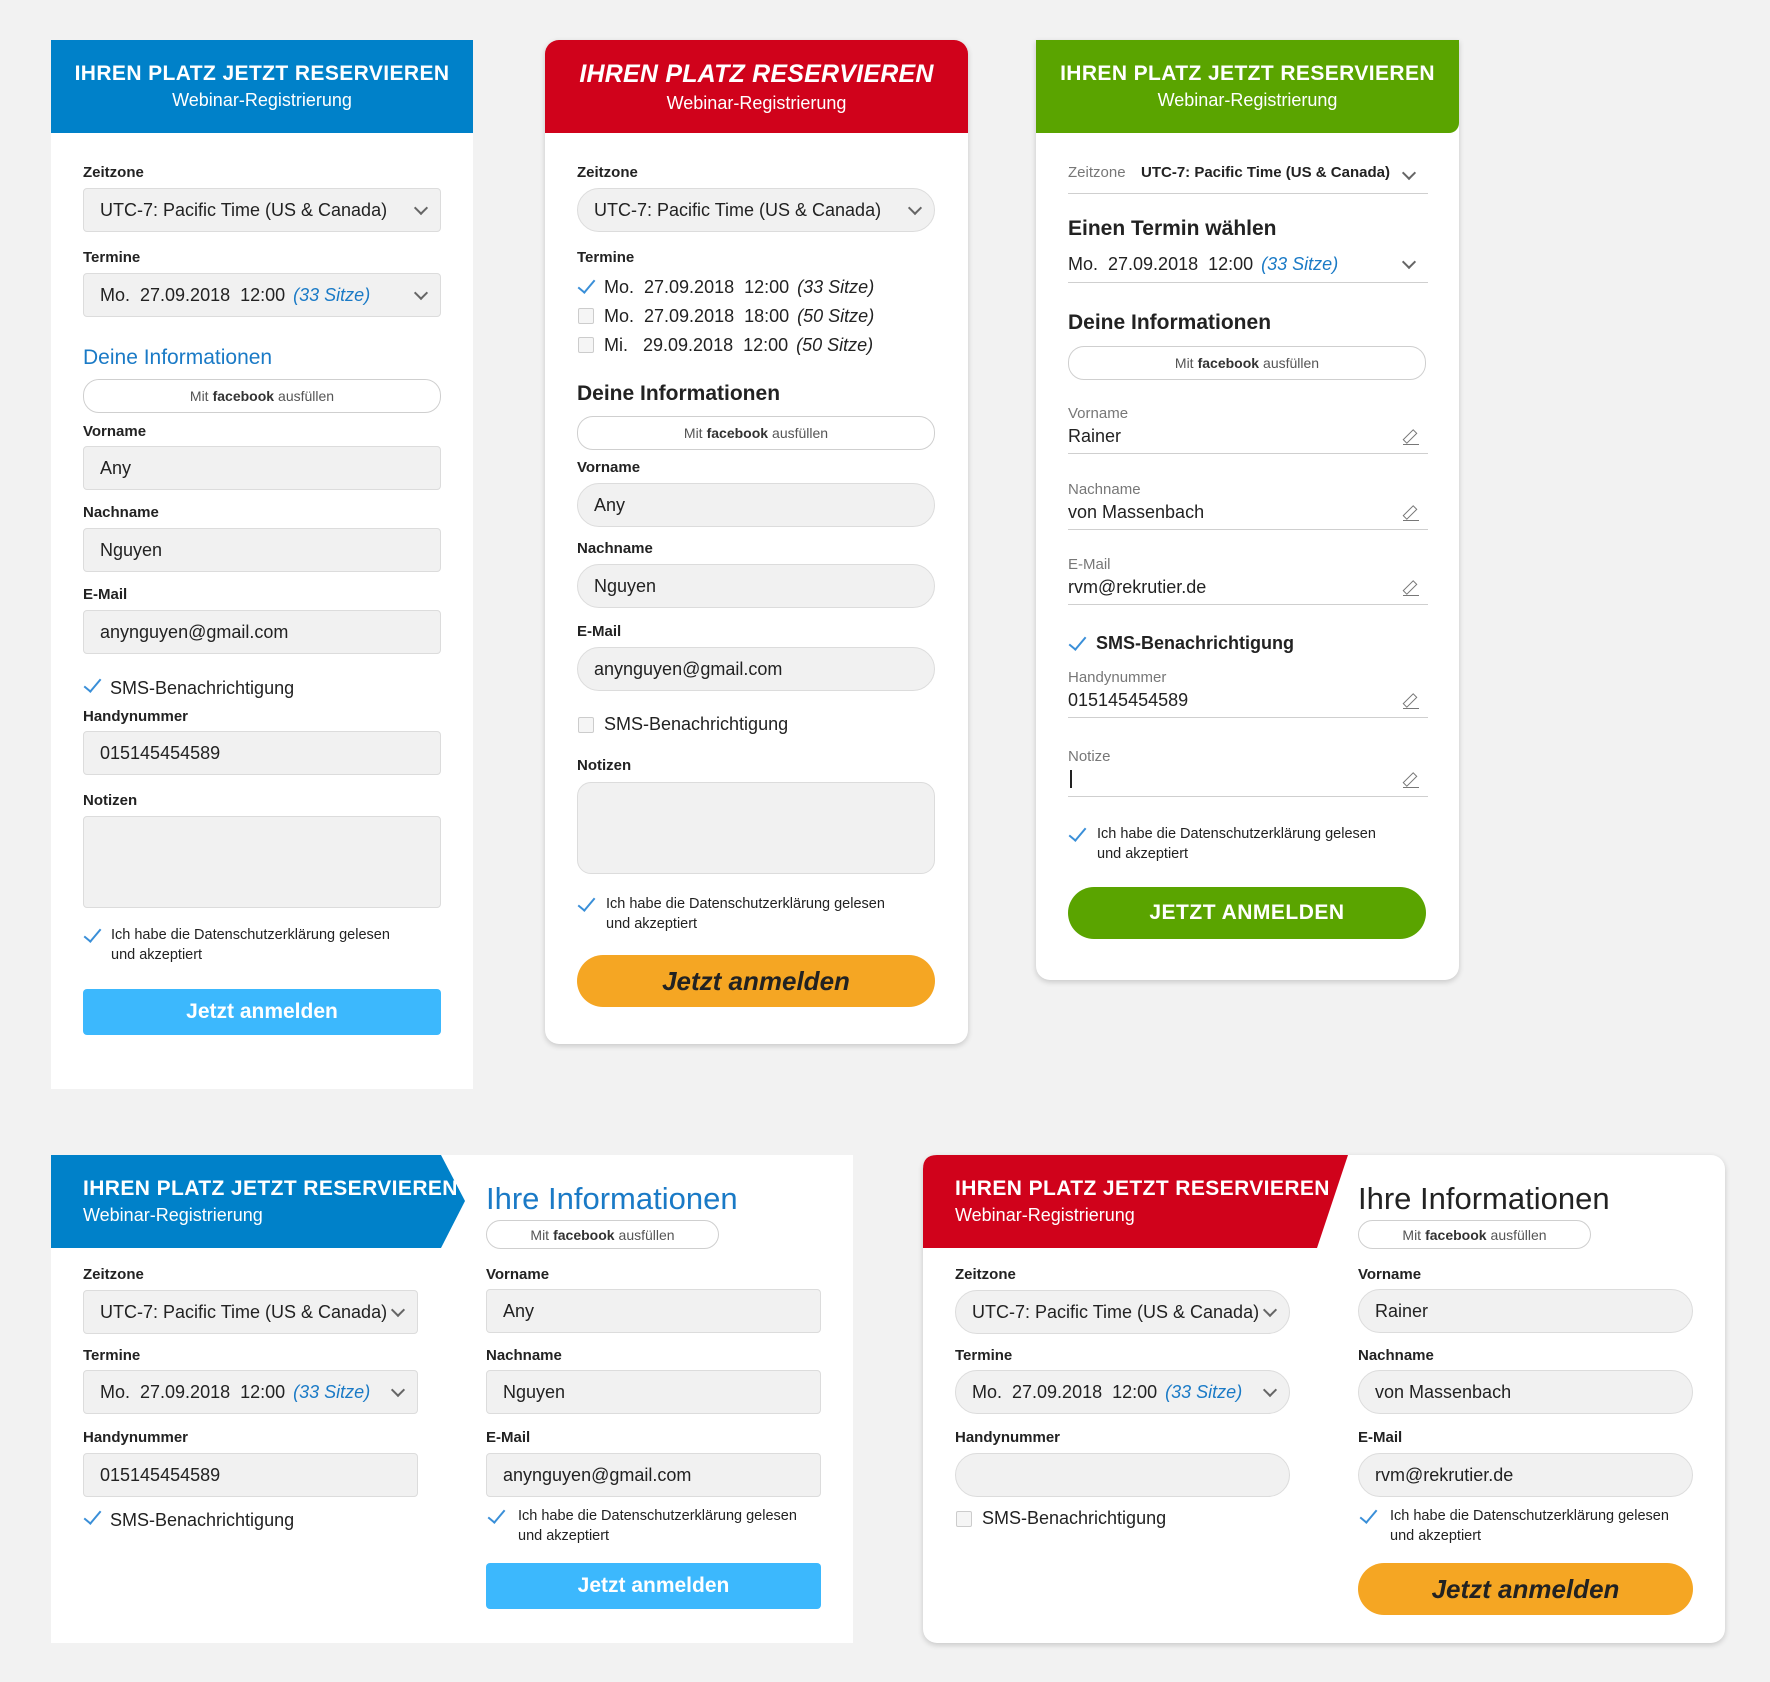 This screenshot has width=1770, height=1682. Describe the element at coordinates (1247, 913) in the screenshot. I see `submit-button: JETZT ANMELDEN` at that location.